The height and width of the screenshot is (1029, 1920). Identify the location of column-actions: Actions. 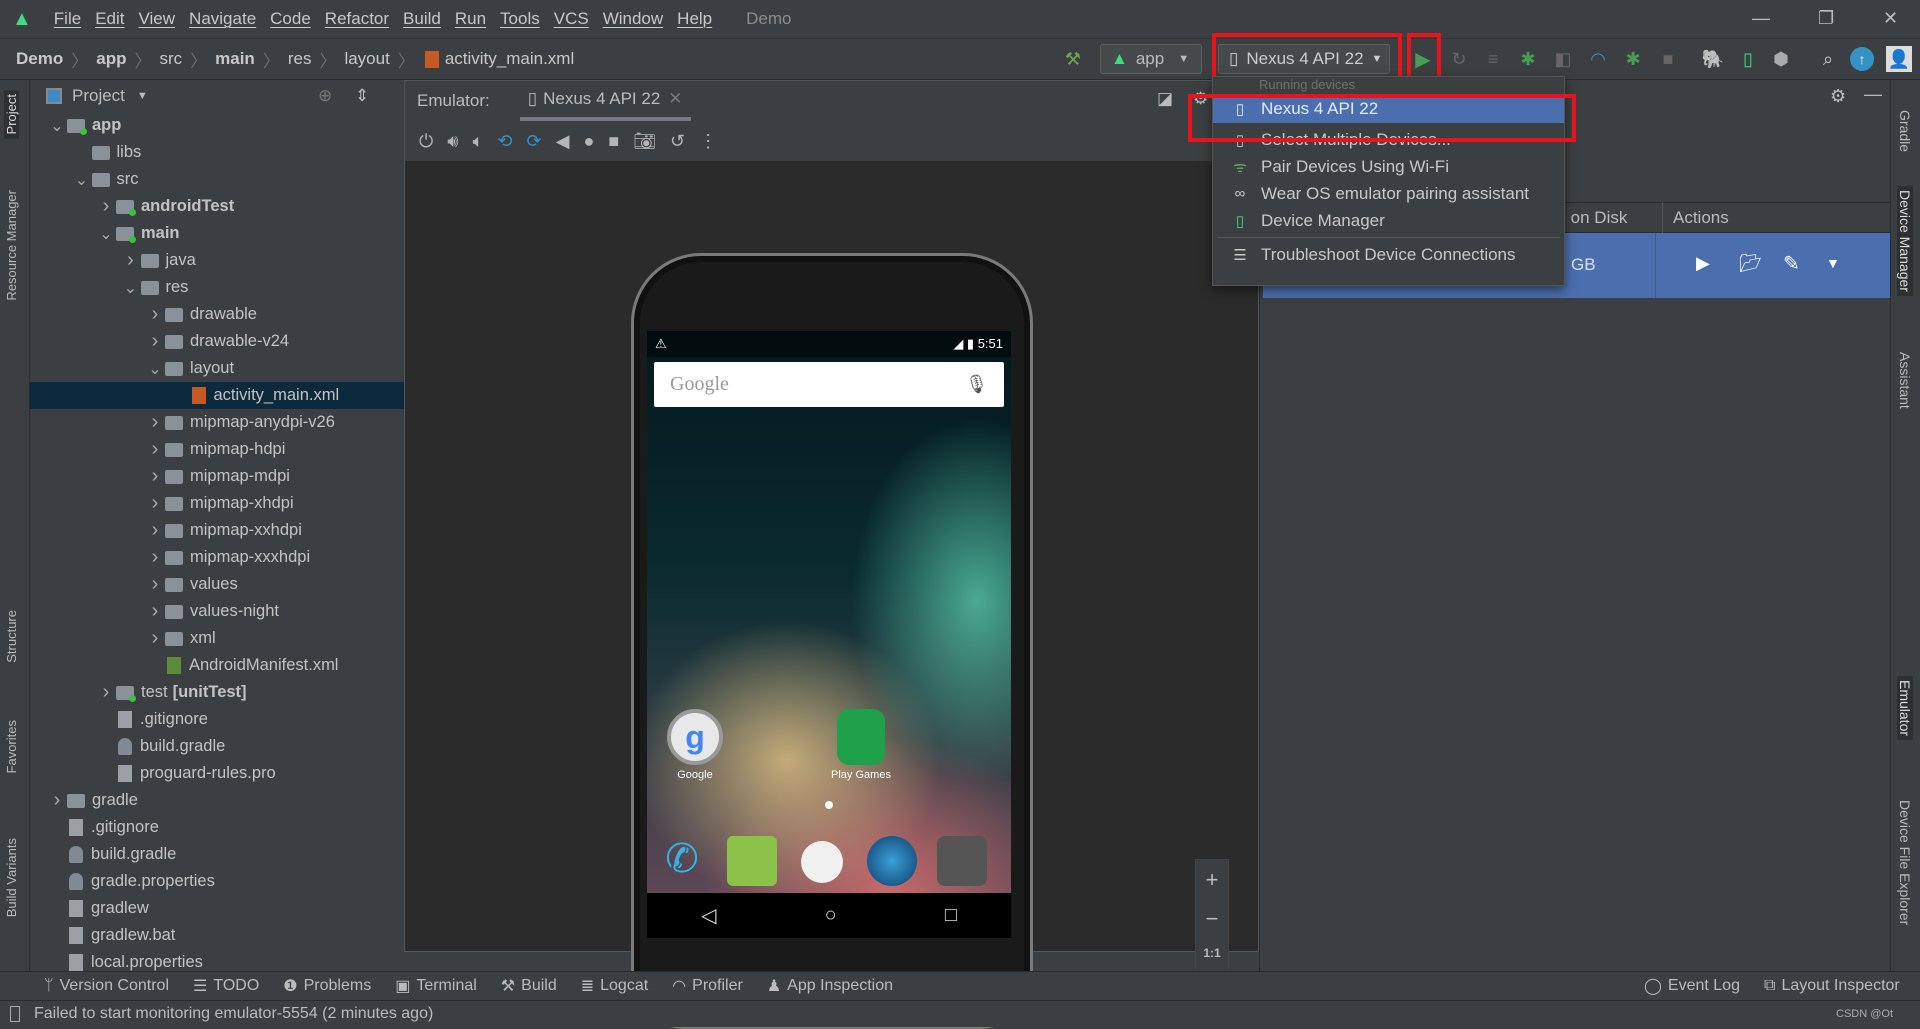
(1695, 217).